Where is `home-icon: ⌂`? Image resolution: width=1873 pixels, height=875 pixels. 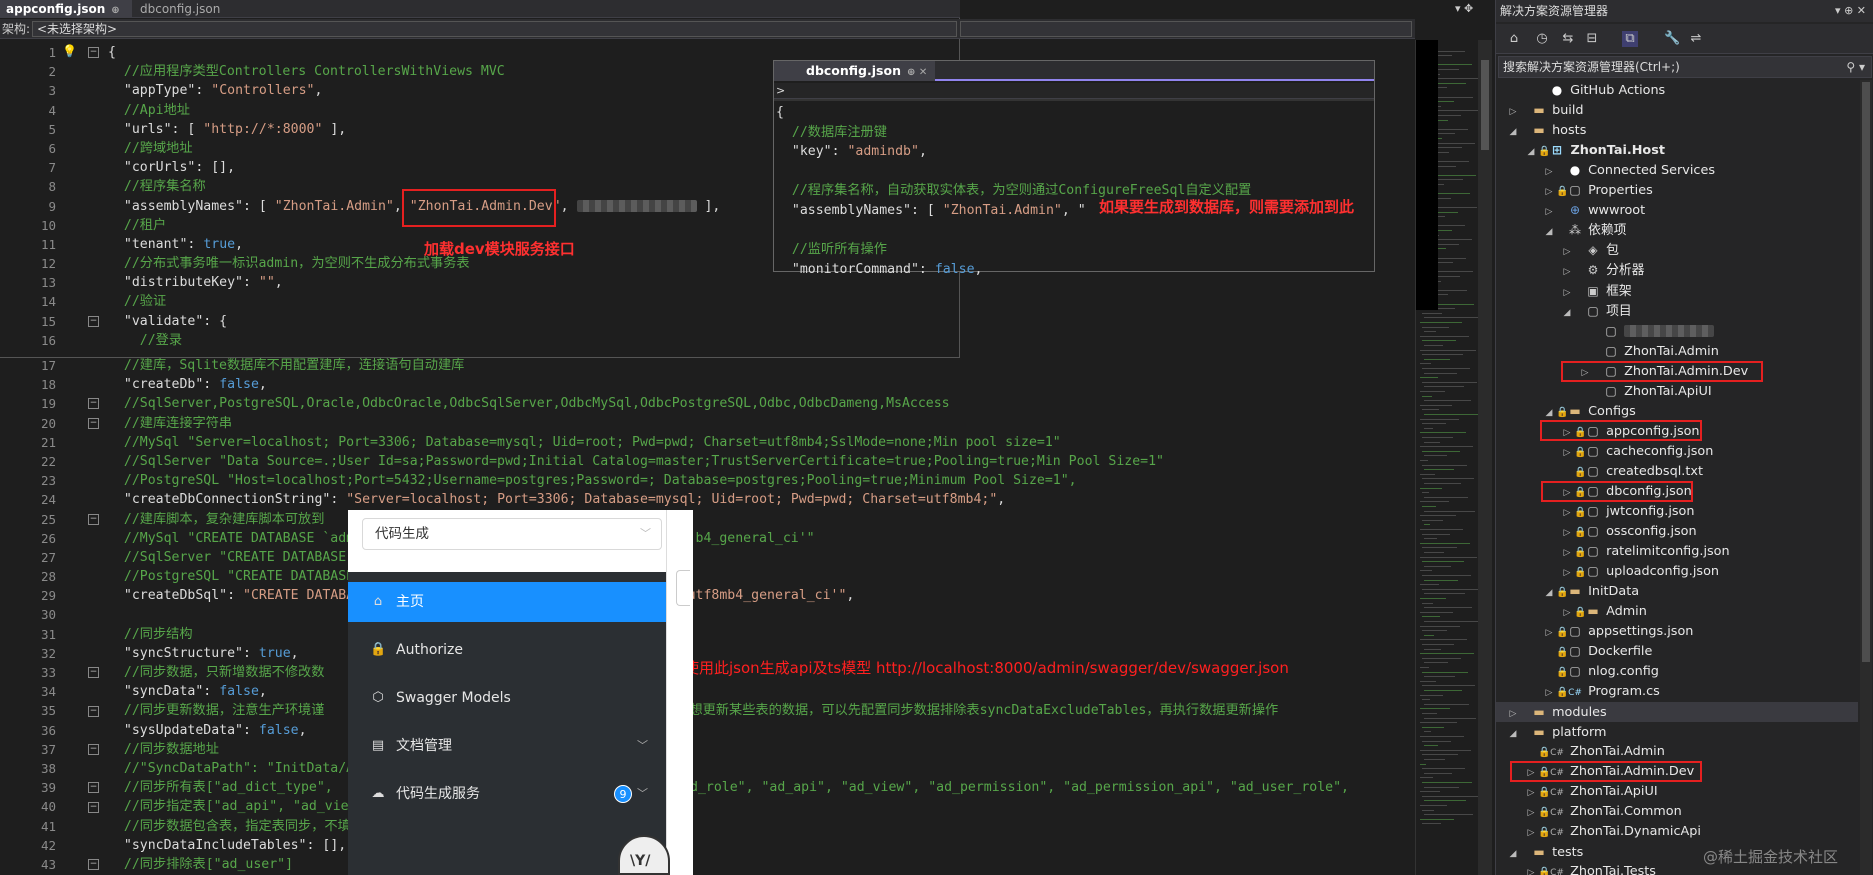
home-icon: ⌂ is located at coordinates (1514, 39).